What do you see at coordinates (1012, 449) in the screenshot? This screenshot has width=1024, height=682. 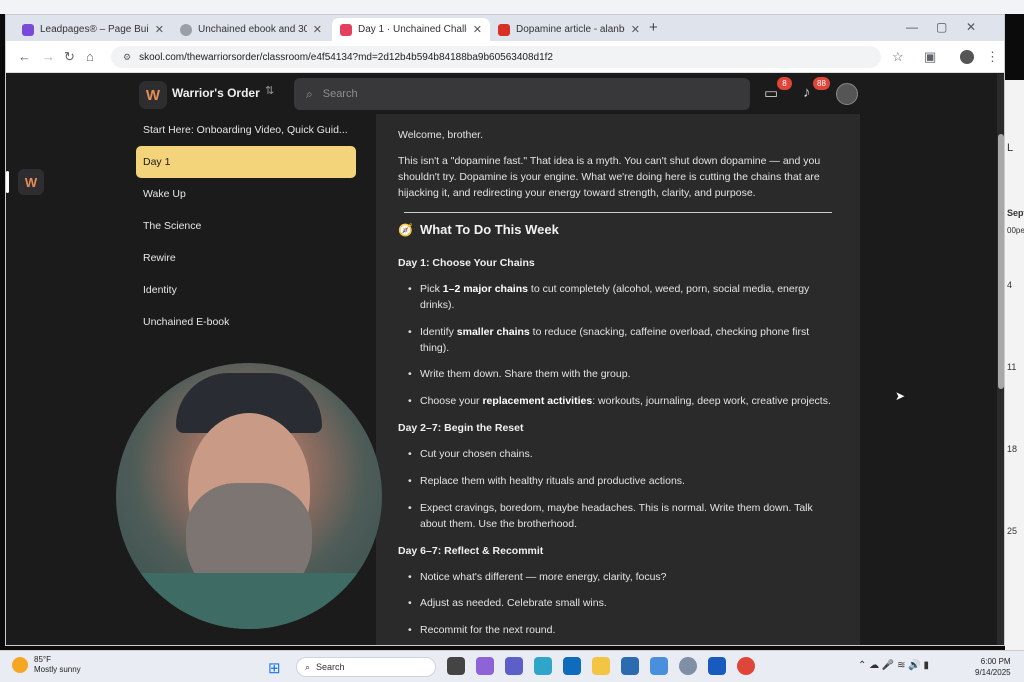 I see `bg-text: 18` at bounding box center [1012, 449].